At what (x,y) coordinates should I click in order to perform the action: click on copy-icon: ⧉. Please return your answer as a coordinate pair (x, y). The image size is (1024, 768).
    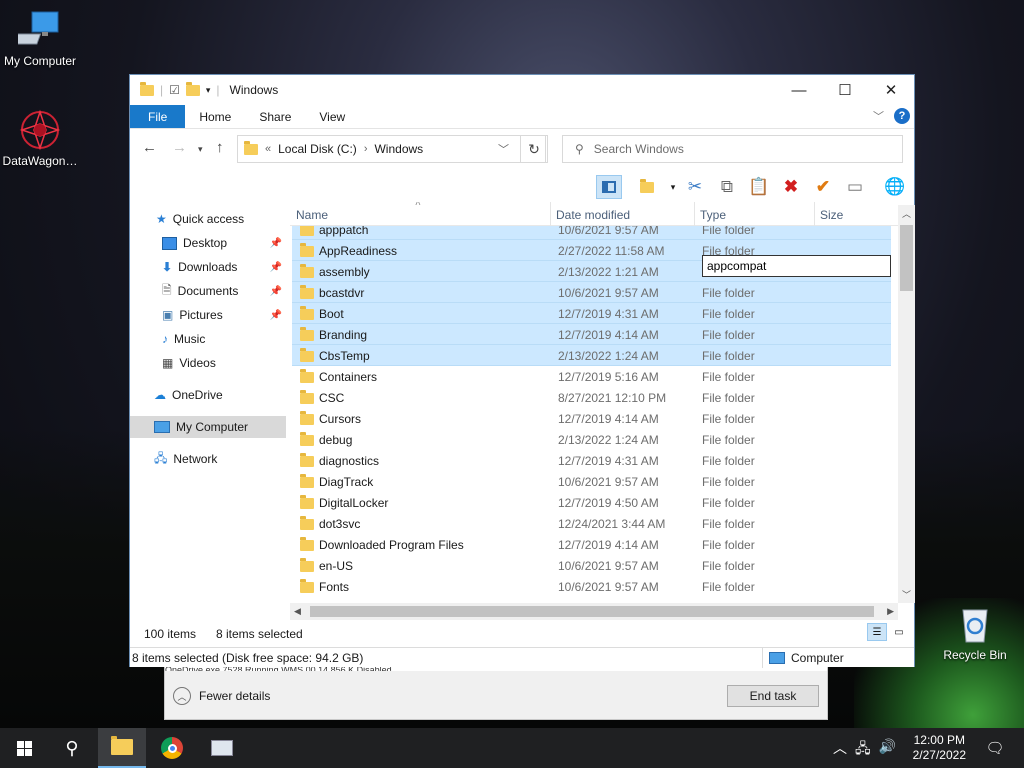
    Looking at the image, I should click on (727, 187).